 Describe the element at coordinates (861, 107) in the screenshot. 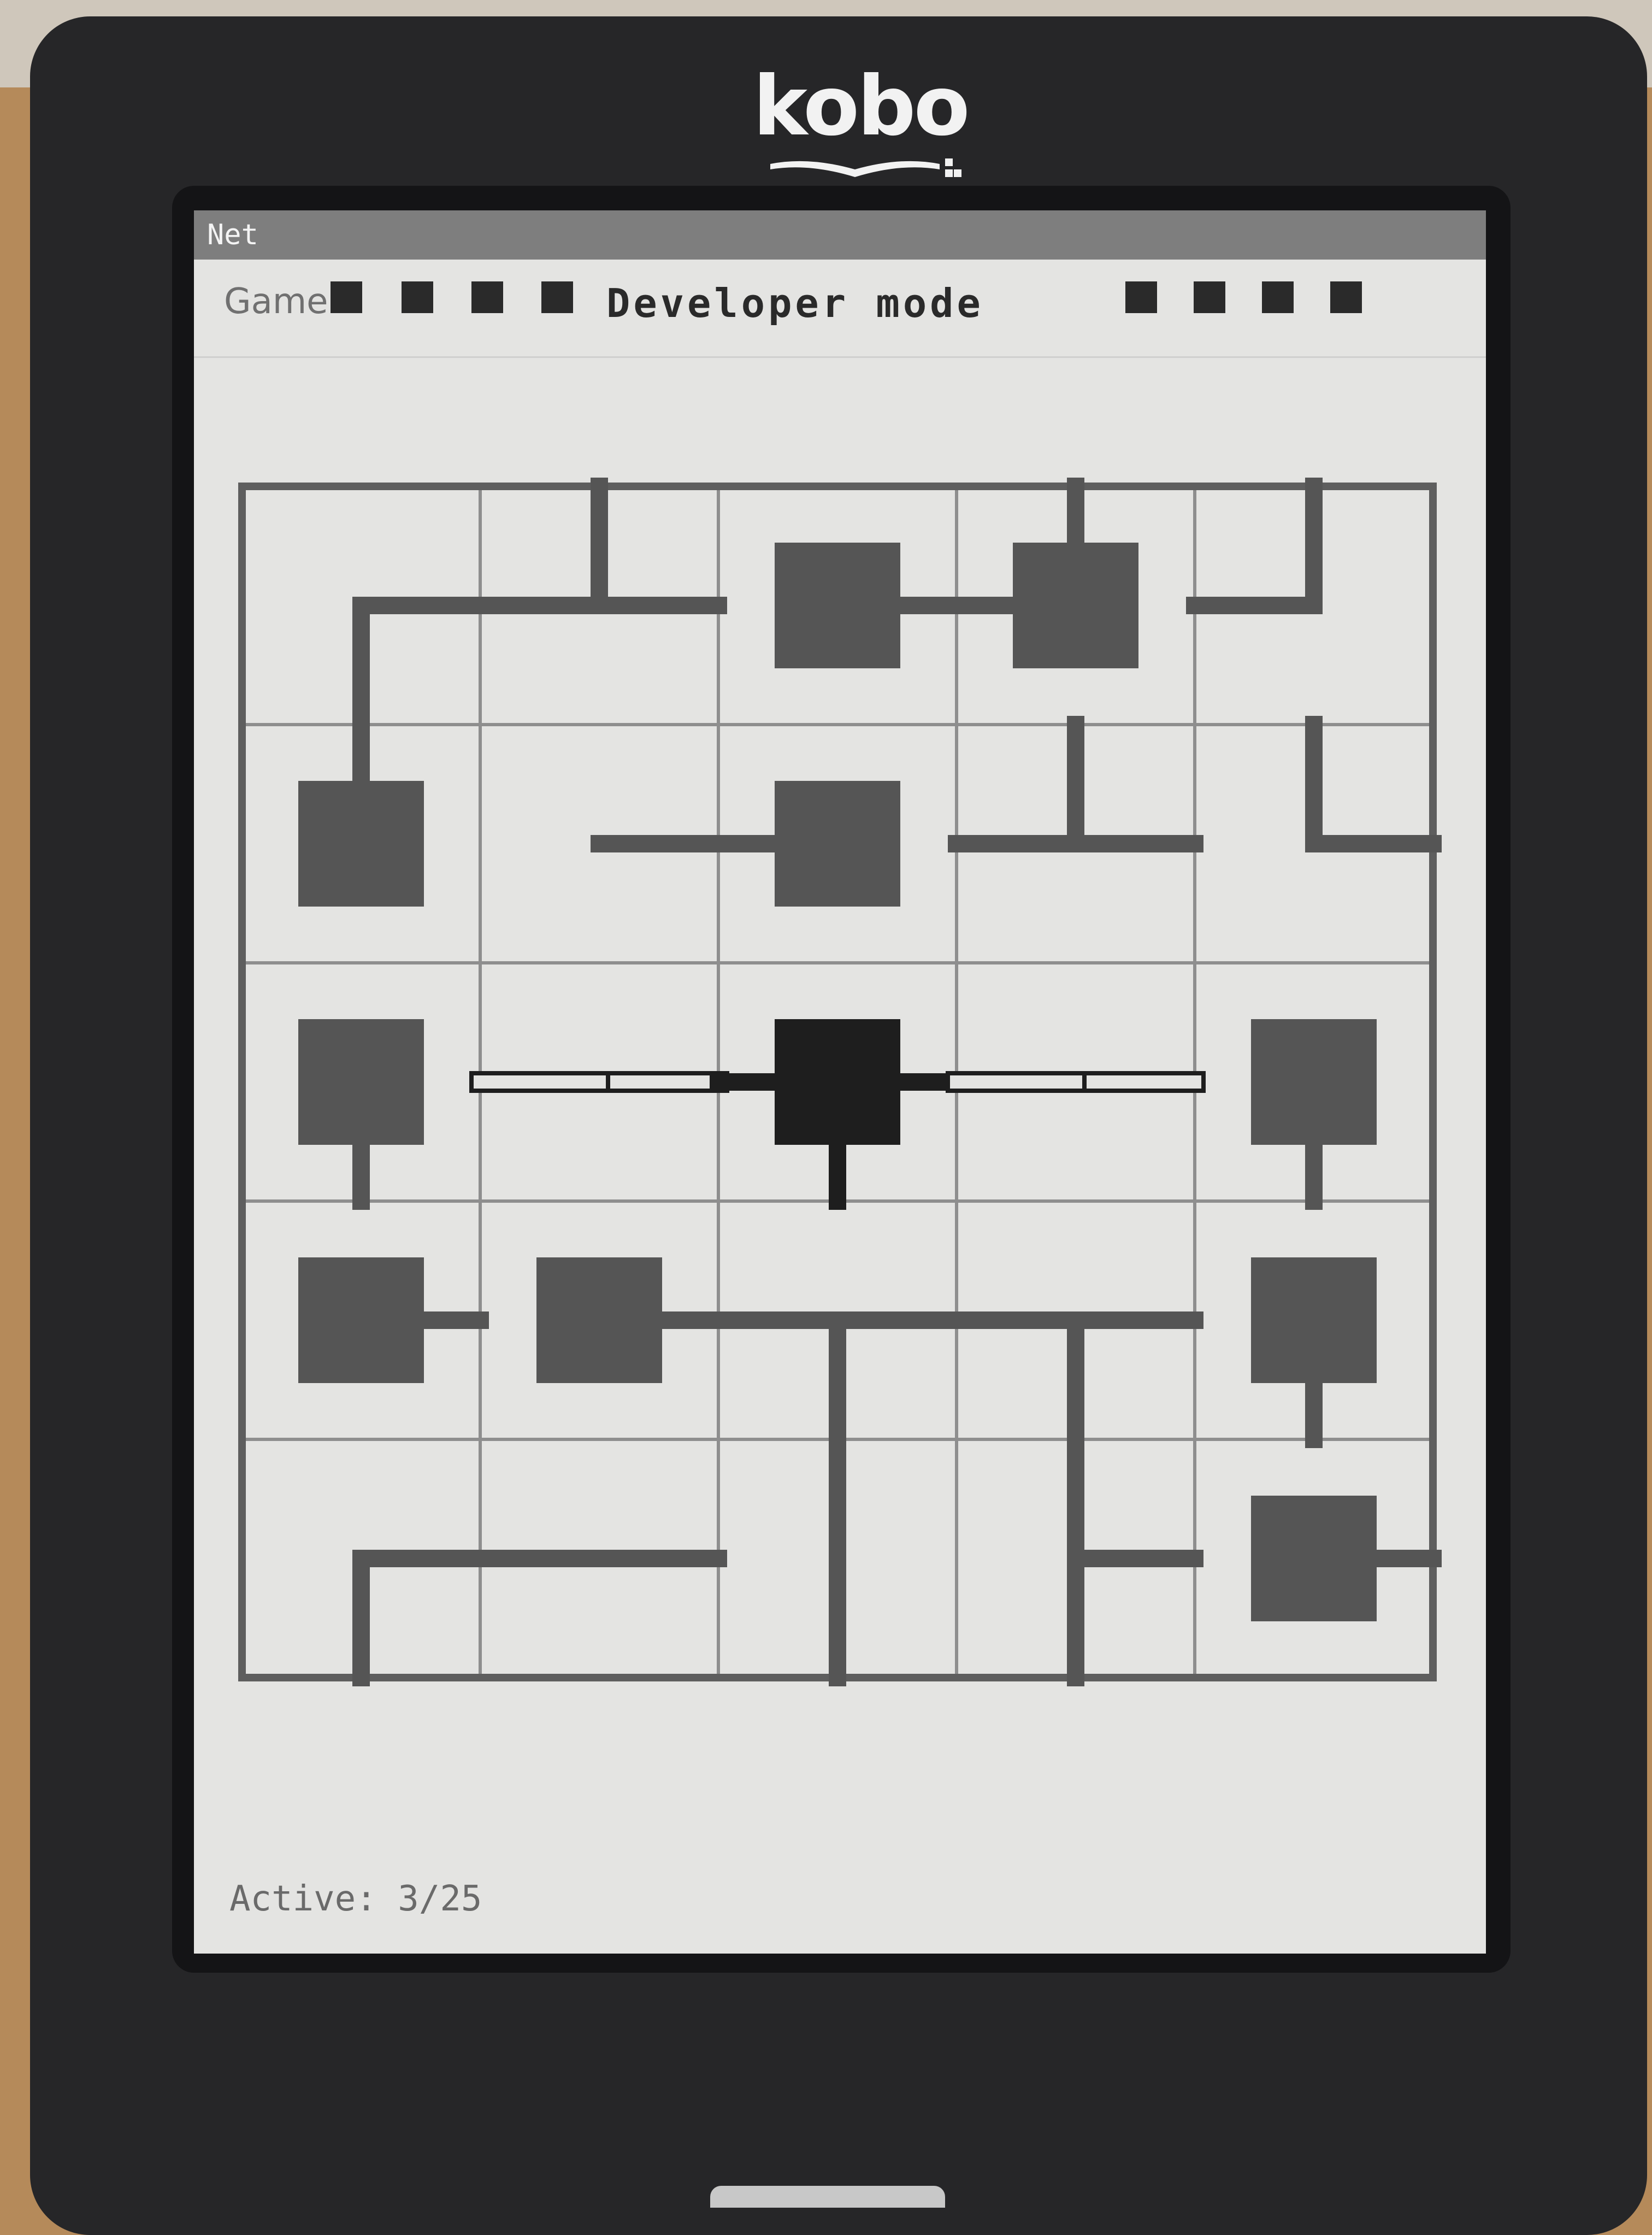

I see `logo-text: kobo` at that location.